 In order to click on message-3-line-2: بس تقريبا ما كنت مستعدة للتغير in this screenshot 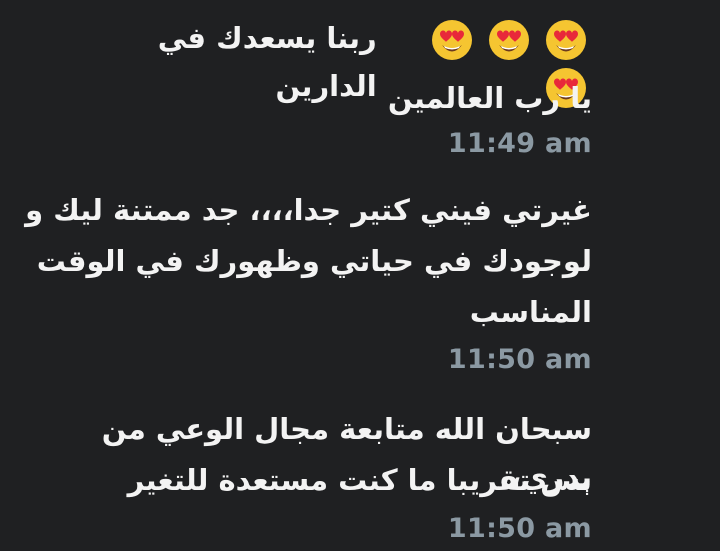, I will do `click(359, 480)`.